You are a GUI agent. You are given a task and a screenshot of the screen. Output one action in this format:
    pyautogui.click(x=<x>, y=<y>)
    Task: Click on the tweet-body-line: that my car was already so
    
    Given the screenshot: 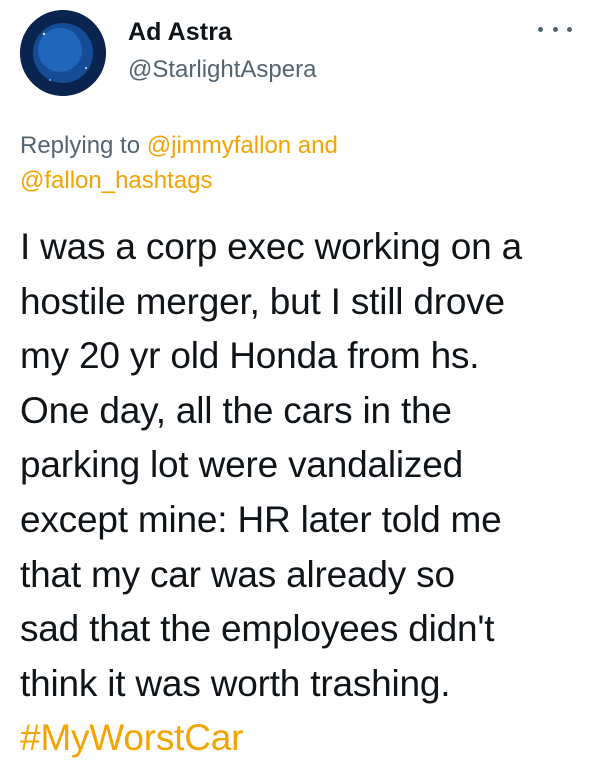 What is the action you would take?
    pyautogui.click(x=237, y=574)
    